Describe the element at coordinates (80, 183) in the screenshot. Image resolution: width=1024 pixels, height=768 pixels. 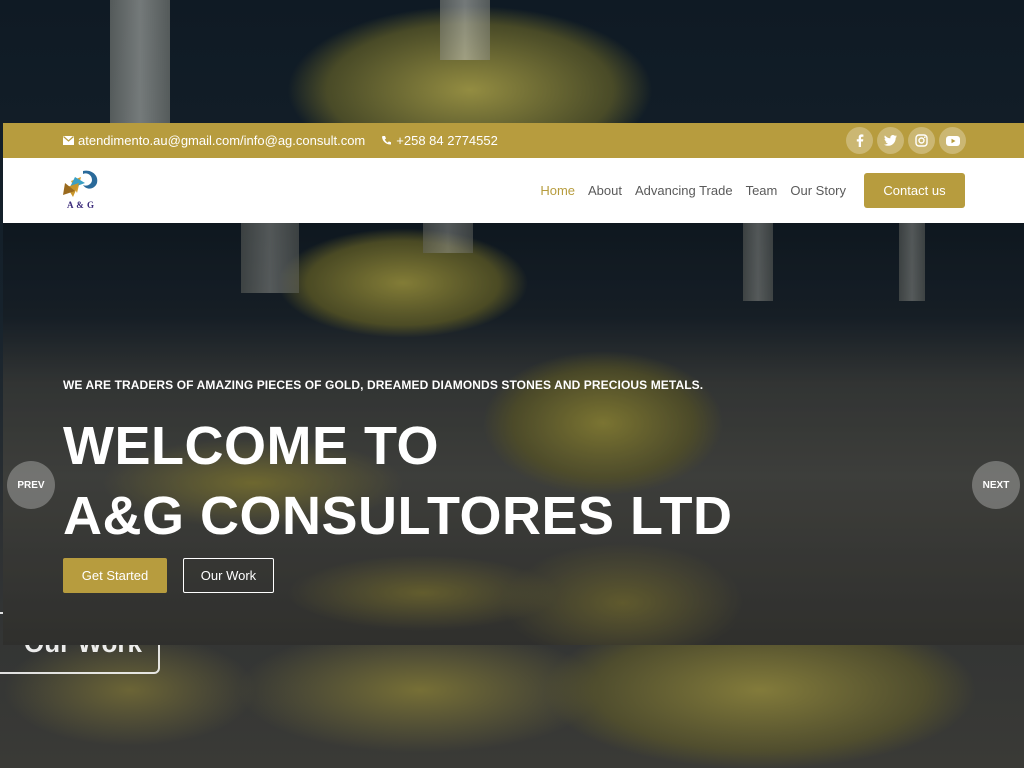
I see `logo-emblem-icon` at that location.